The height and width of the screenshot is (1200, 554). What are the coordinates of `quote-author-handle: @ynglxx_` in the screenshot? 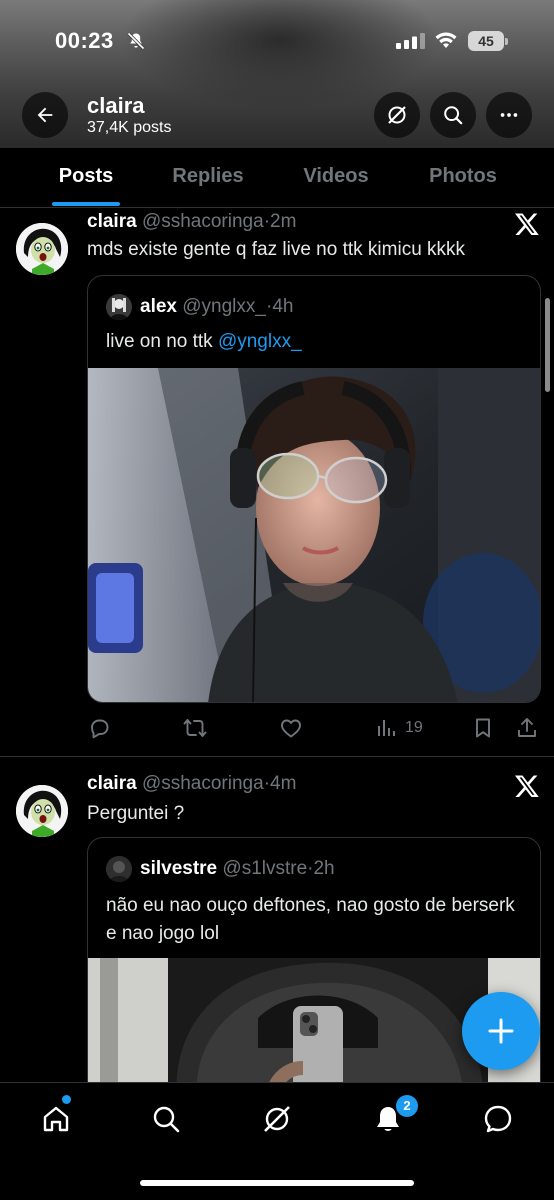 It's located at (224, 306).